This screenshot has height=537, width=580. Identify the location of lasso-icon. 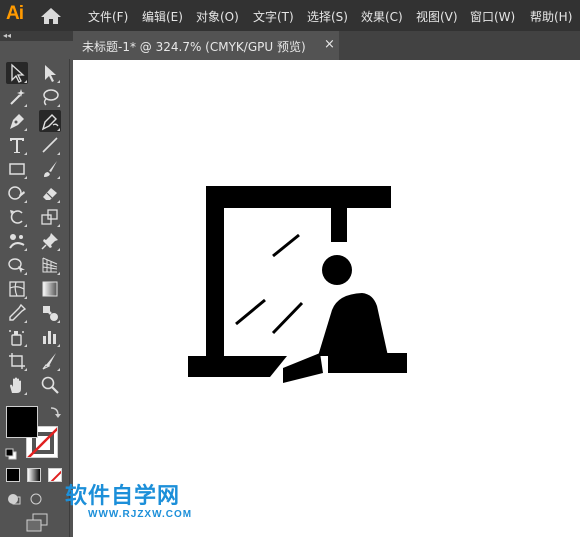
(50, 97).